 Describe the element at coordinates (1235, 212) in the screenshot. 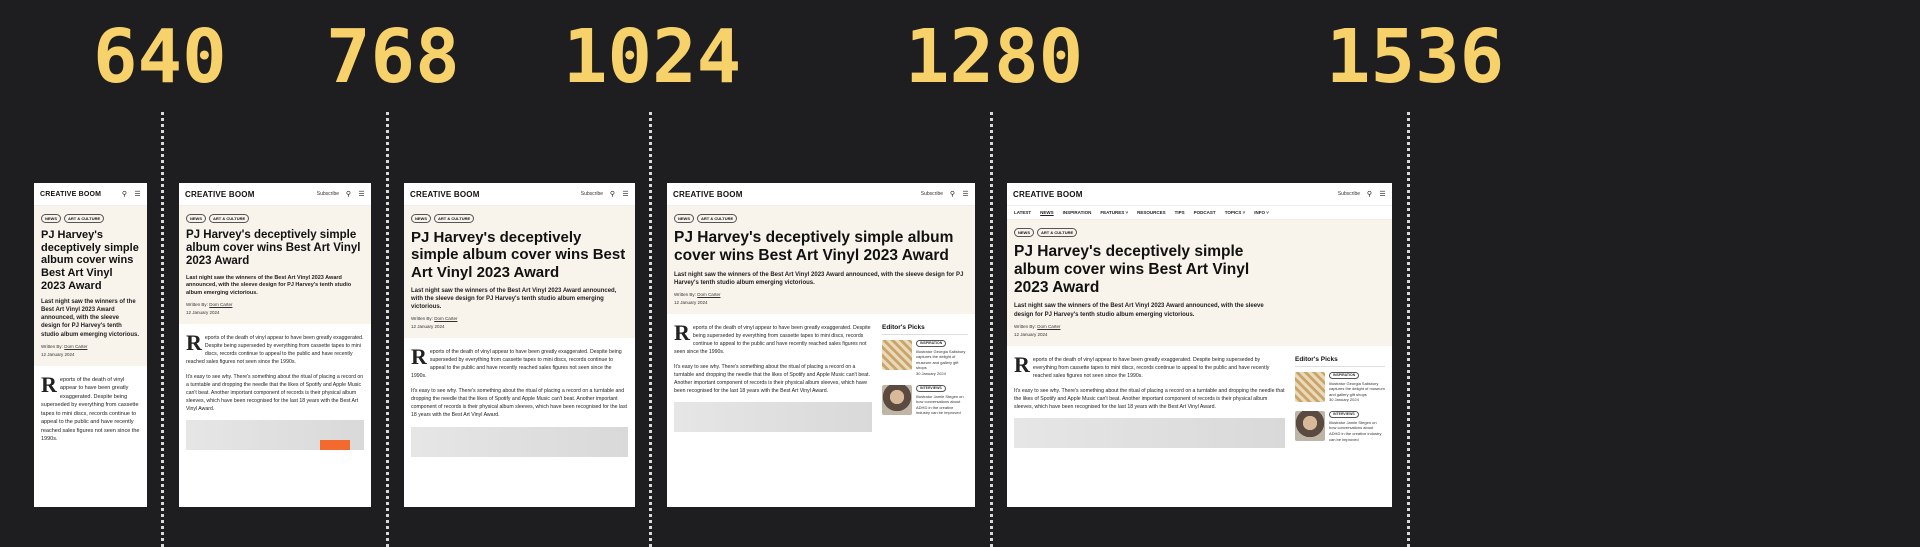

I see `menu-topics: TOPICS ˅` at that location.